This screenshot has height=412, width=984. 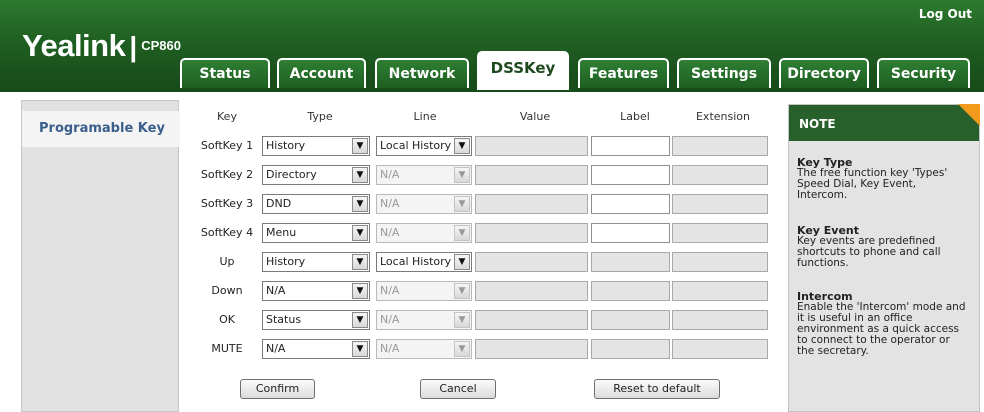 What do you see at coordinates (823, 263) in the screenshot?
I see `note-line: functions.` at bounding box center [823, 263].